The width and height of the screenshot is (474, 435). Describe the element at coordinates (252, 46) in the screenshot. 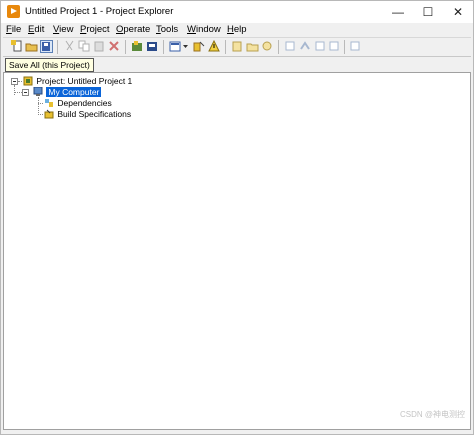

I see `add-folder-icon` at that location.